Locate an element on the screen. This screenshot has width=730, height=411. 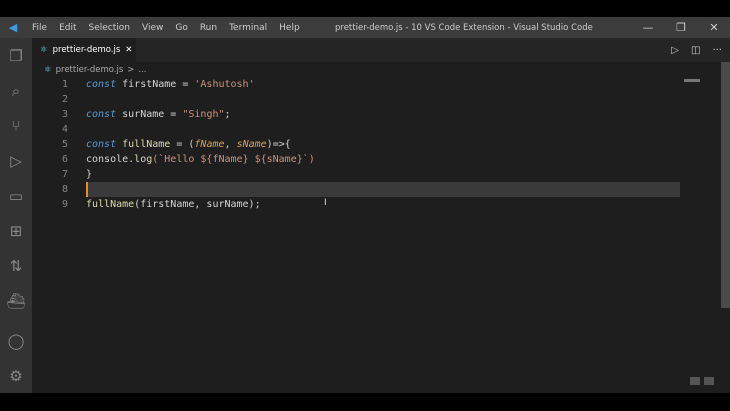
breadcrumb-file: prettier-demo.js is located at coordinates (90, 70).